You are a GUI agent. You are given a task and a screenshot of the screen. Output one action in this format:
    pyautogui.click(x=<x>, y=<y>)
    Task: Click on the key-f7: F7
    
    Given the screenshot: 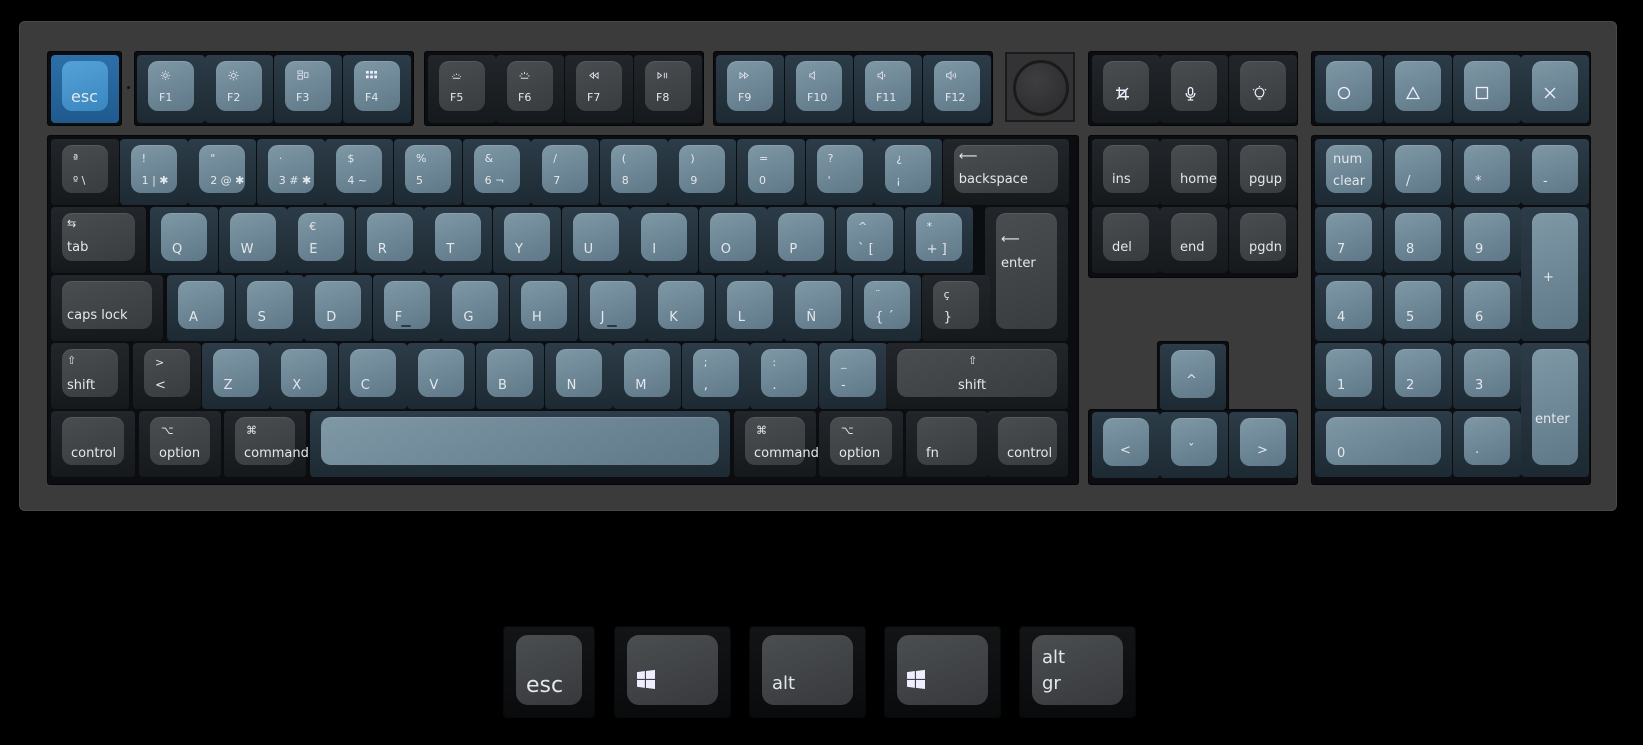 What is the action you would take?
    pyautogui.click(x=599, y=89)
    